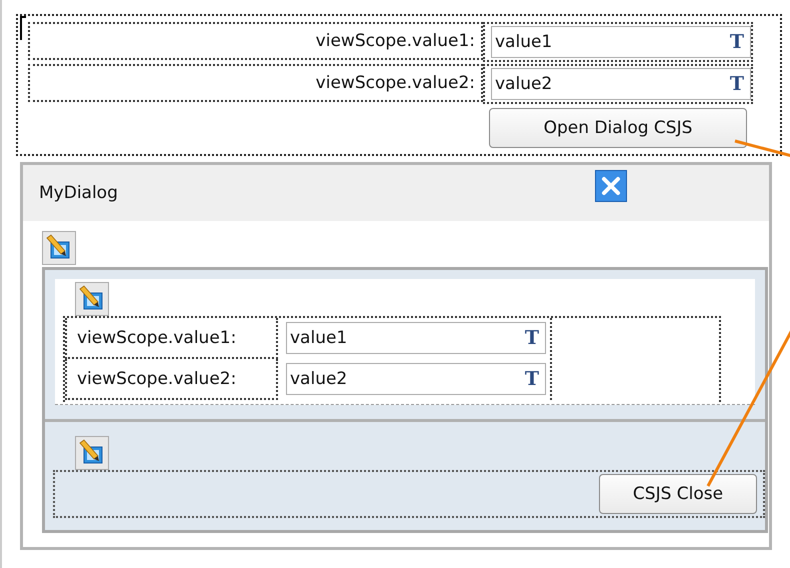  Describe the element at coordinates (611, 186) in the screenshot. I see `close-icon` at that location.